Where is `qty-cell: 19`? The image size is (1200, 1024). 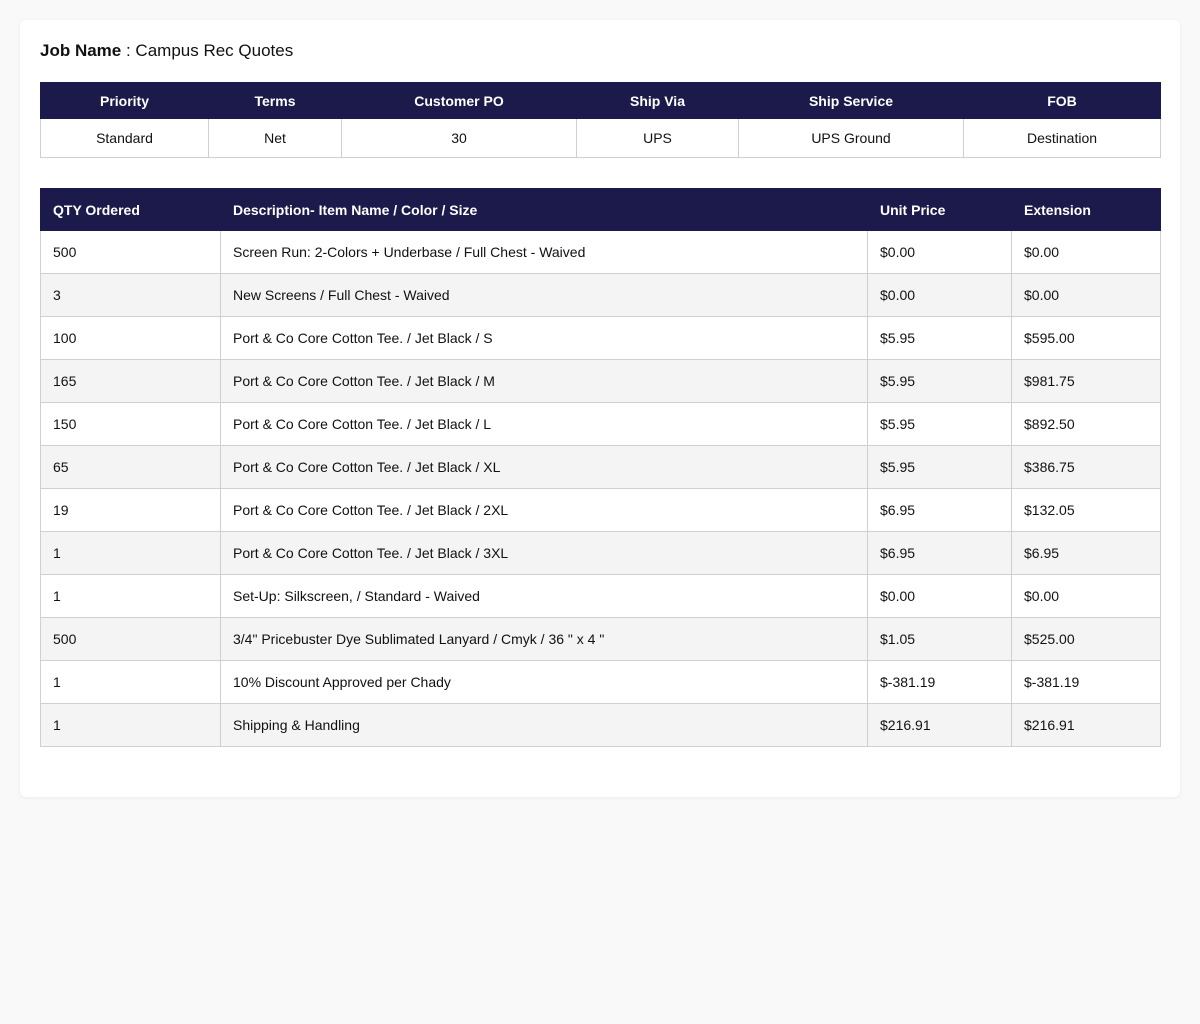
qty-cell: 19 is located at coordinates (130, 510).